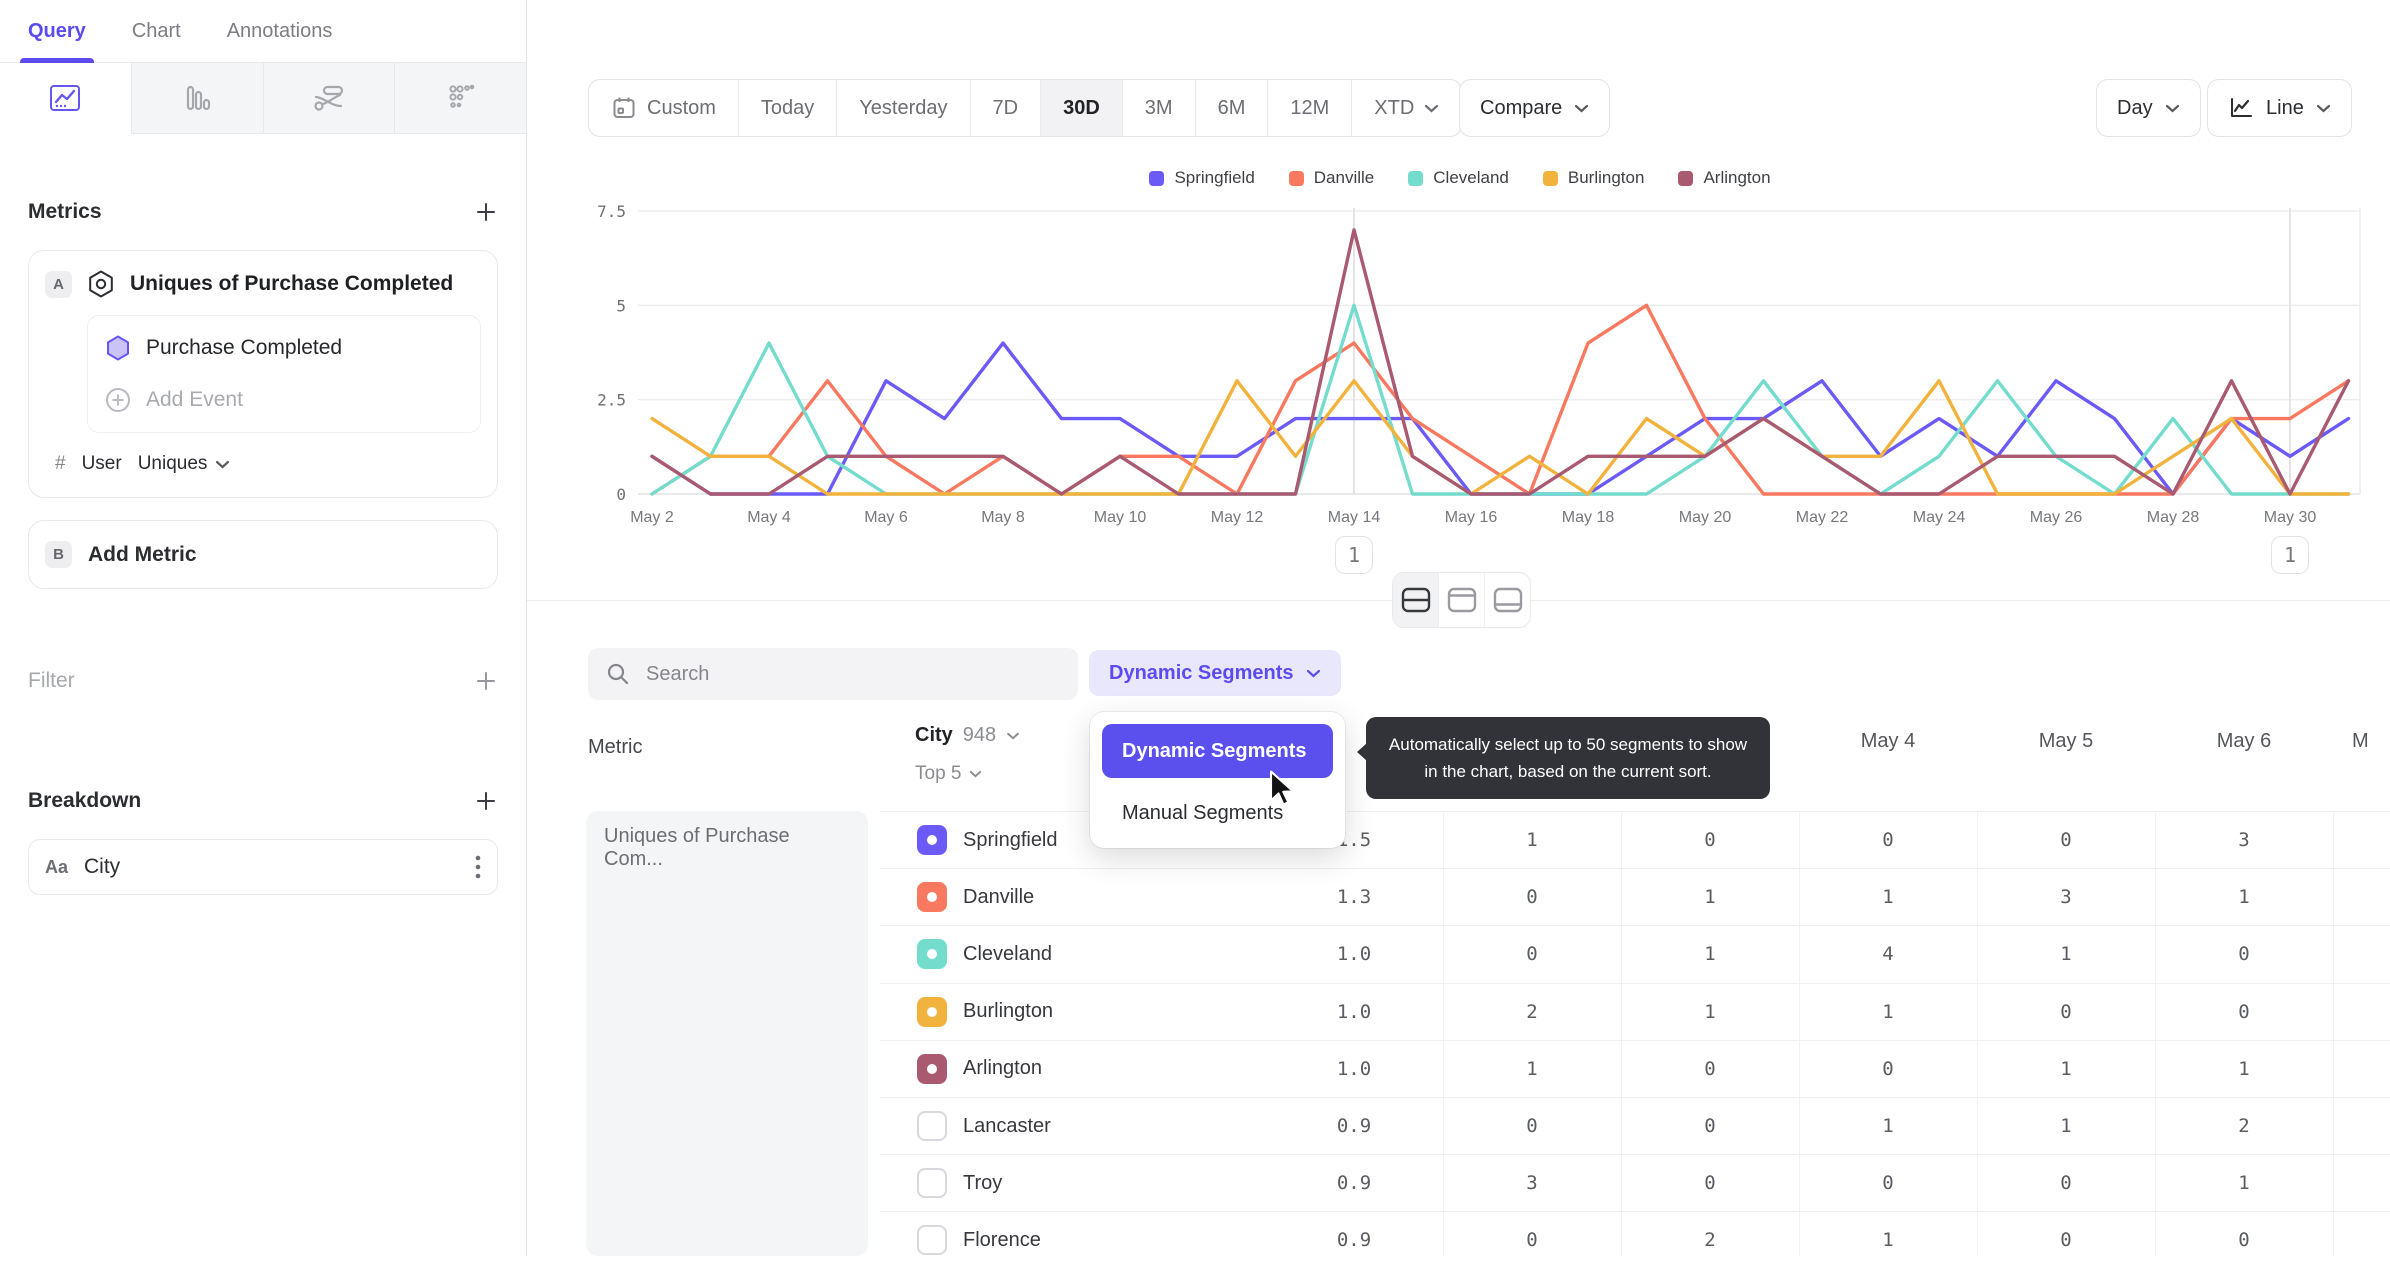  What do you see at coordinates (486, 681) in the screenshot?
I see `add-filter-plus-button` at bounding box center [486, 681].